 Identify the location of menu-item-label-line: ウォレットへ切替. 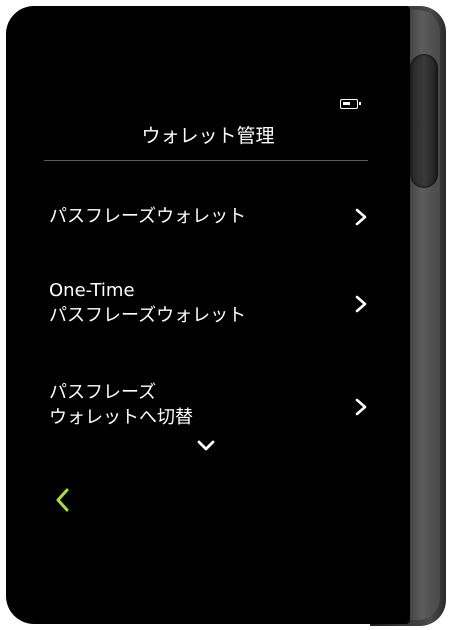
(121, 417).